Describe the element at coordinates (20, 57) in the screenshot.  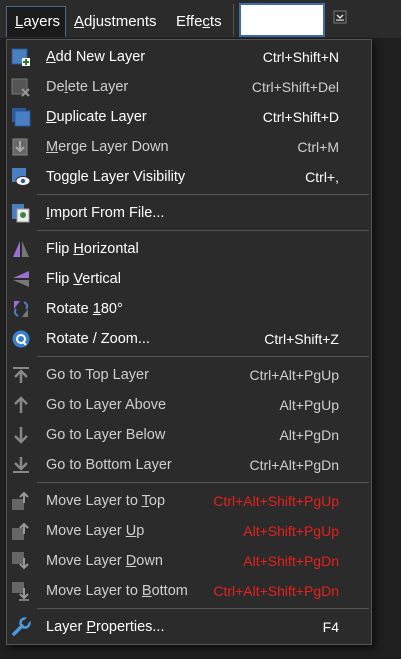
I see `add-layer-icon` at that location.